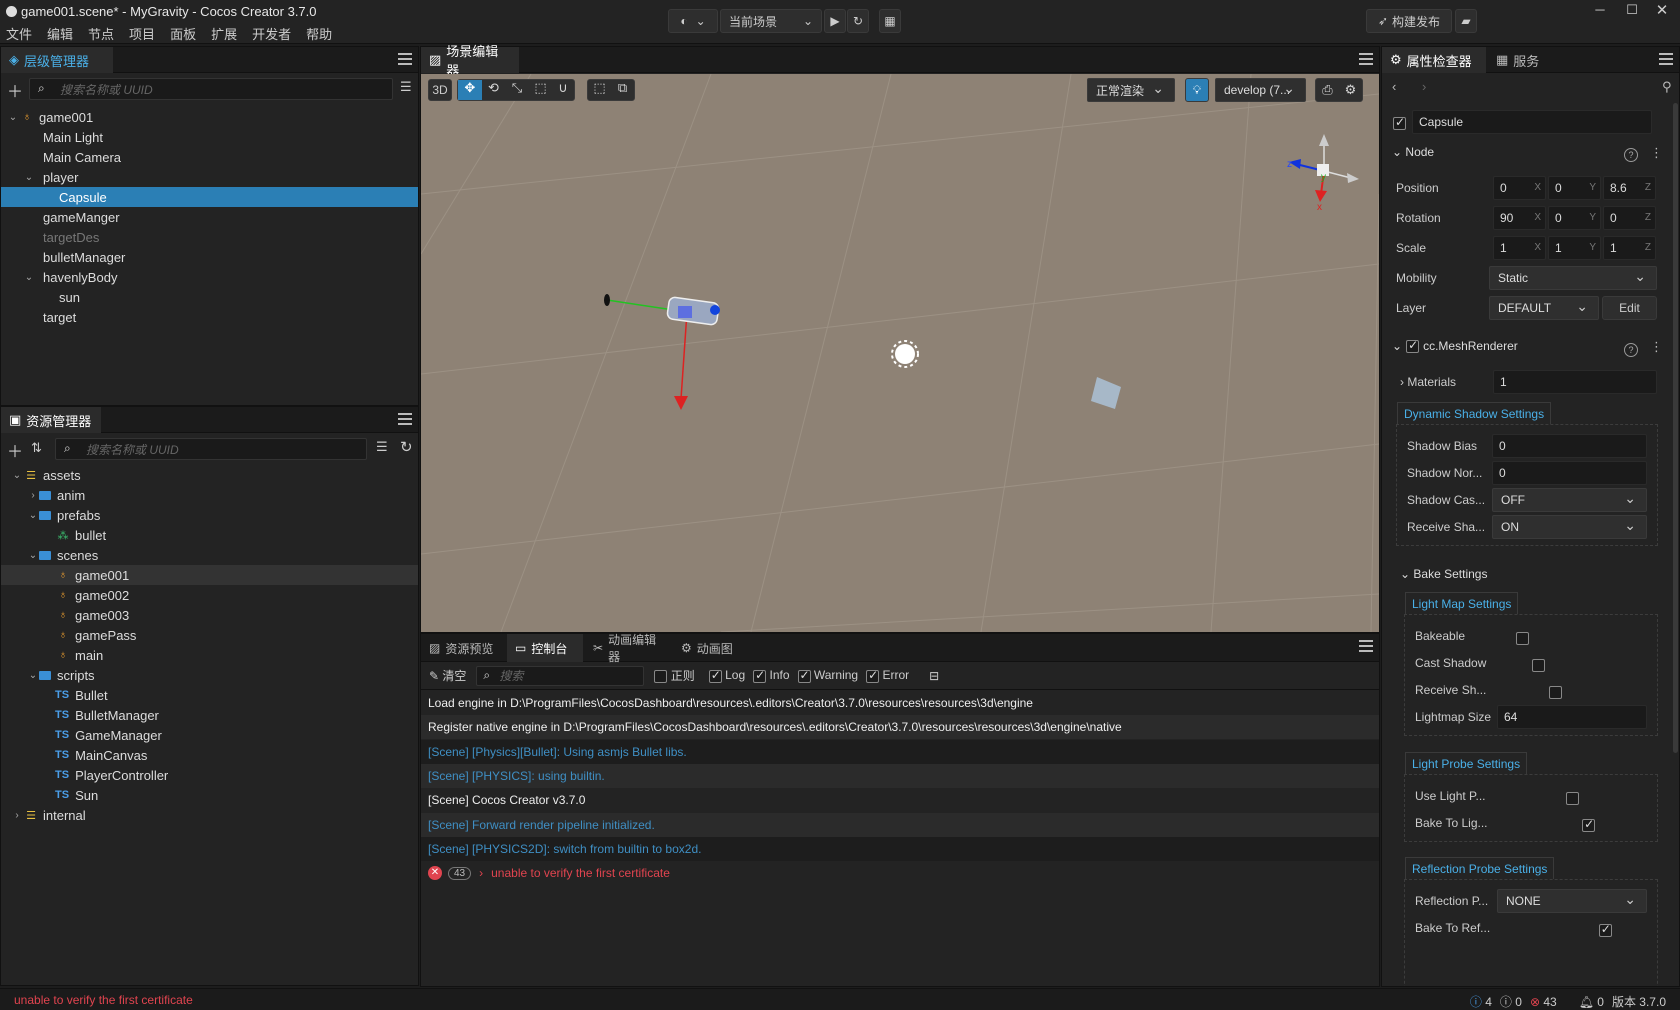 The width and height of the screenshot is (1680, 1010). I want to click on menu-item: 编辑, so click(60, 33).